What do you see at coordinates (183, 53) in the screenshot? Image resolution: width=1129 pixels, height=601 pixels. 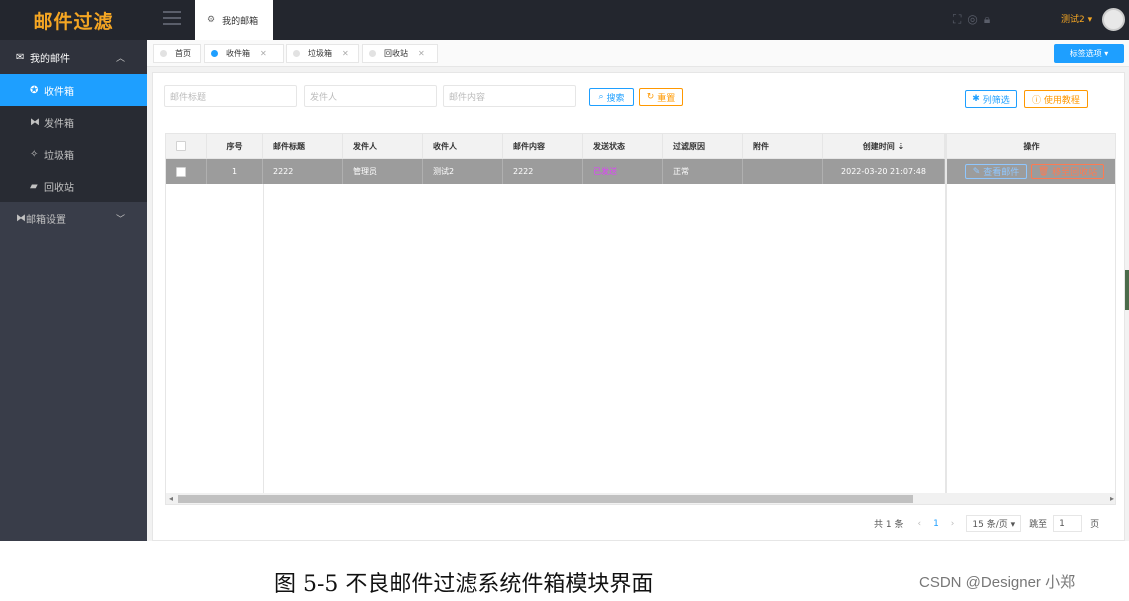 I see `tab-label: 首页` at bounding box center [183, 53].